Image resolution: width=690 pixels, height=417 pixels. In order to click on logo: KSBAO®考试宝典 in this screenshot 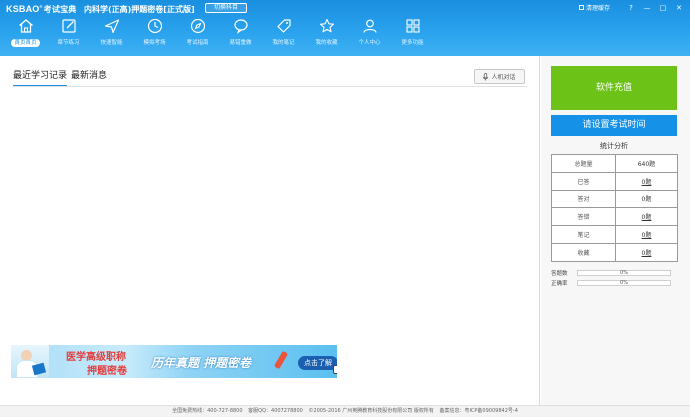, I will do `click(41, 9)`.